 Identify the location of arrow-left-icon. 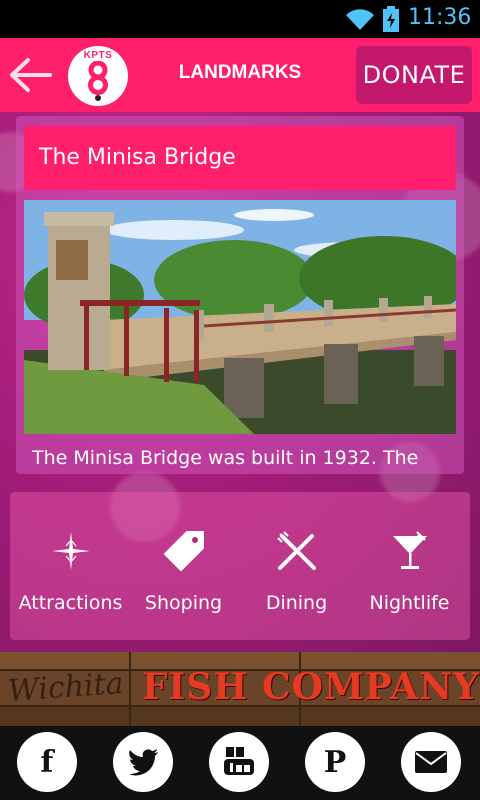
(31, 75).